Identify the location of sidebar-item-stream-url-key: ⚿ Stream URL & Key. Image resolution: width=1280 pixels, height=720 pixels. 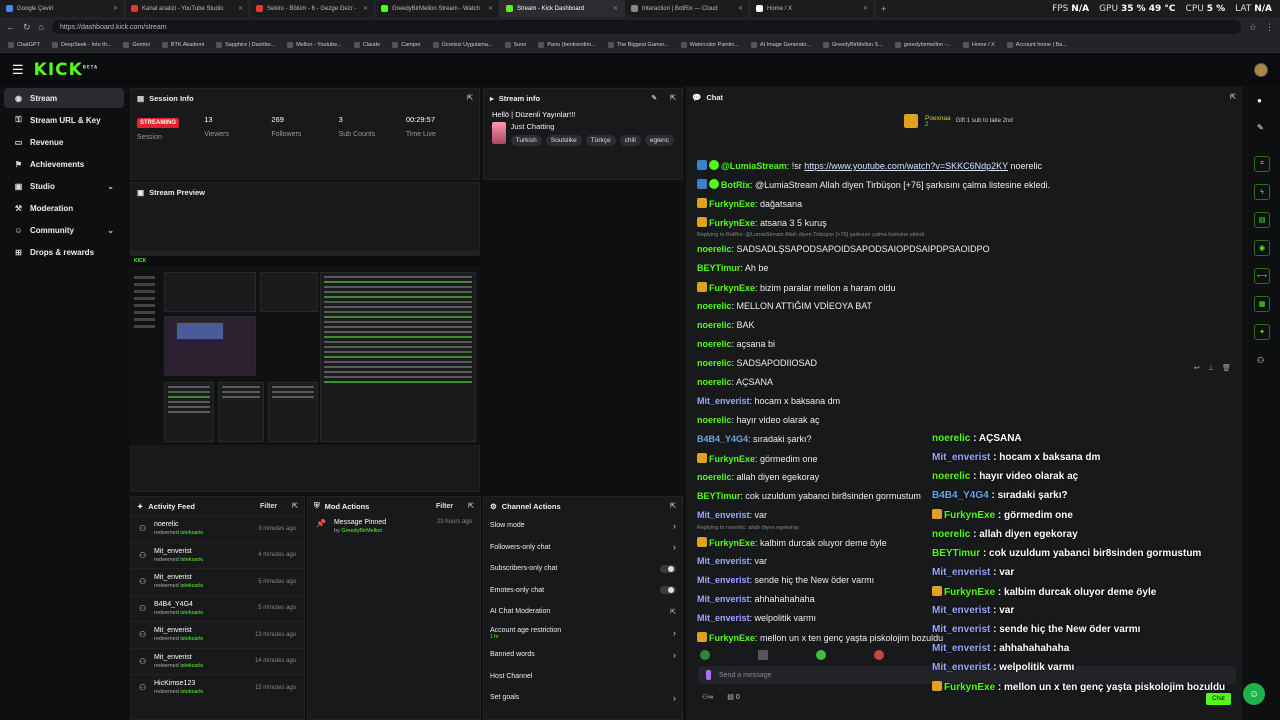
(64, 120).